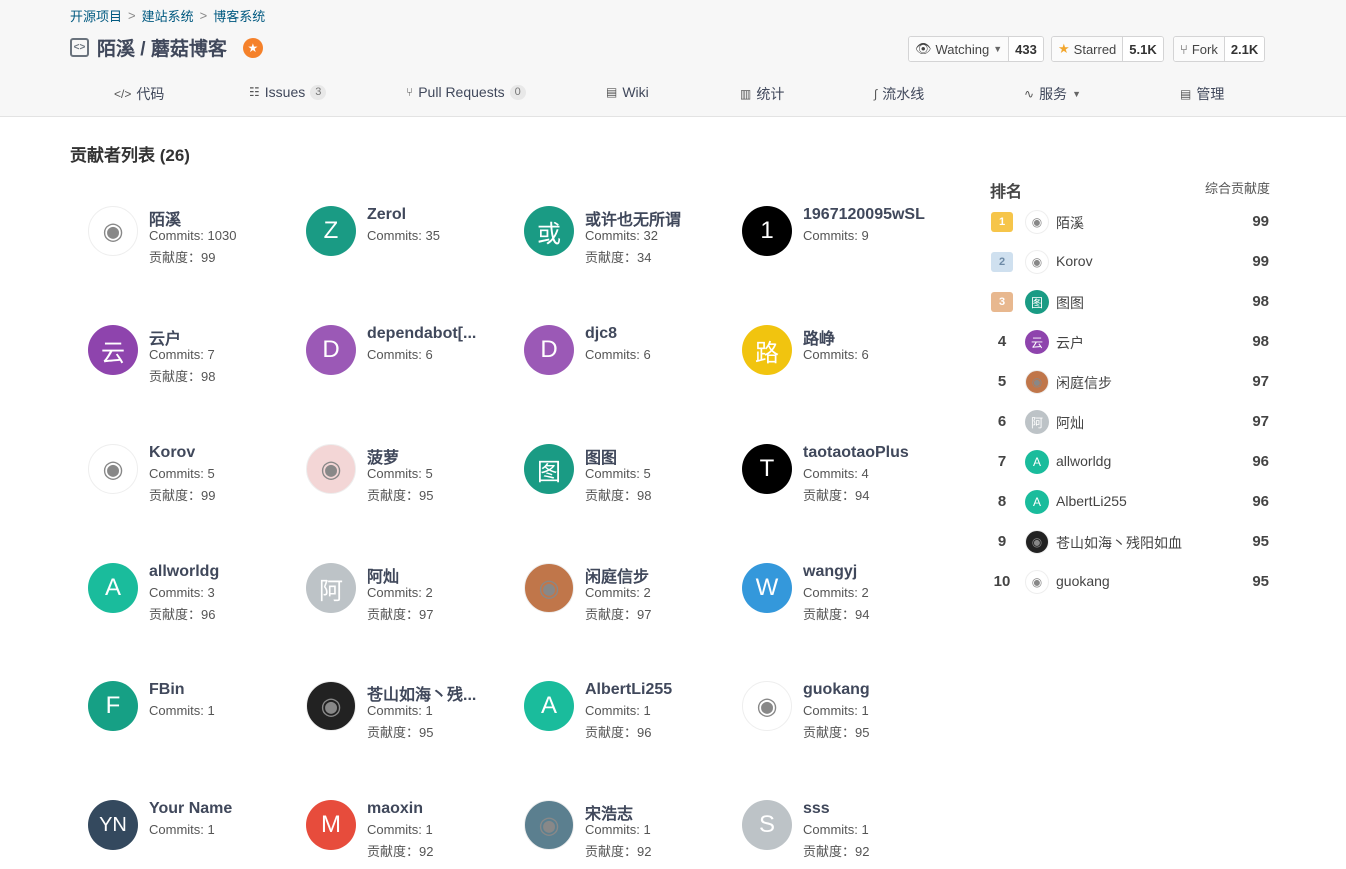 This screenshot has height=869, width=1346. I want to click on contributor-name: sss, so click(816, 809).